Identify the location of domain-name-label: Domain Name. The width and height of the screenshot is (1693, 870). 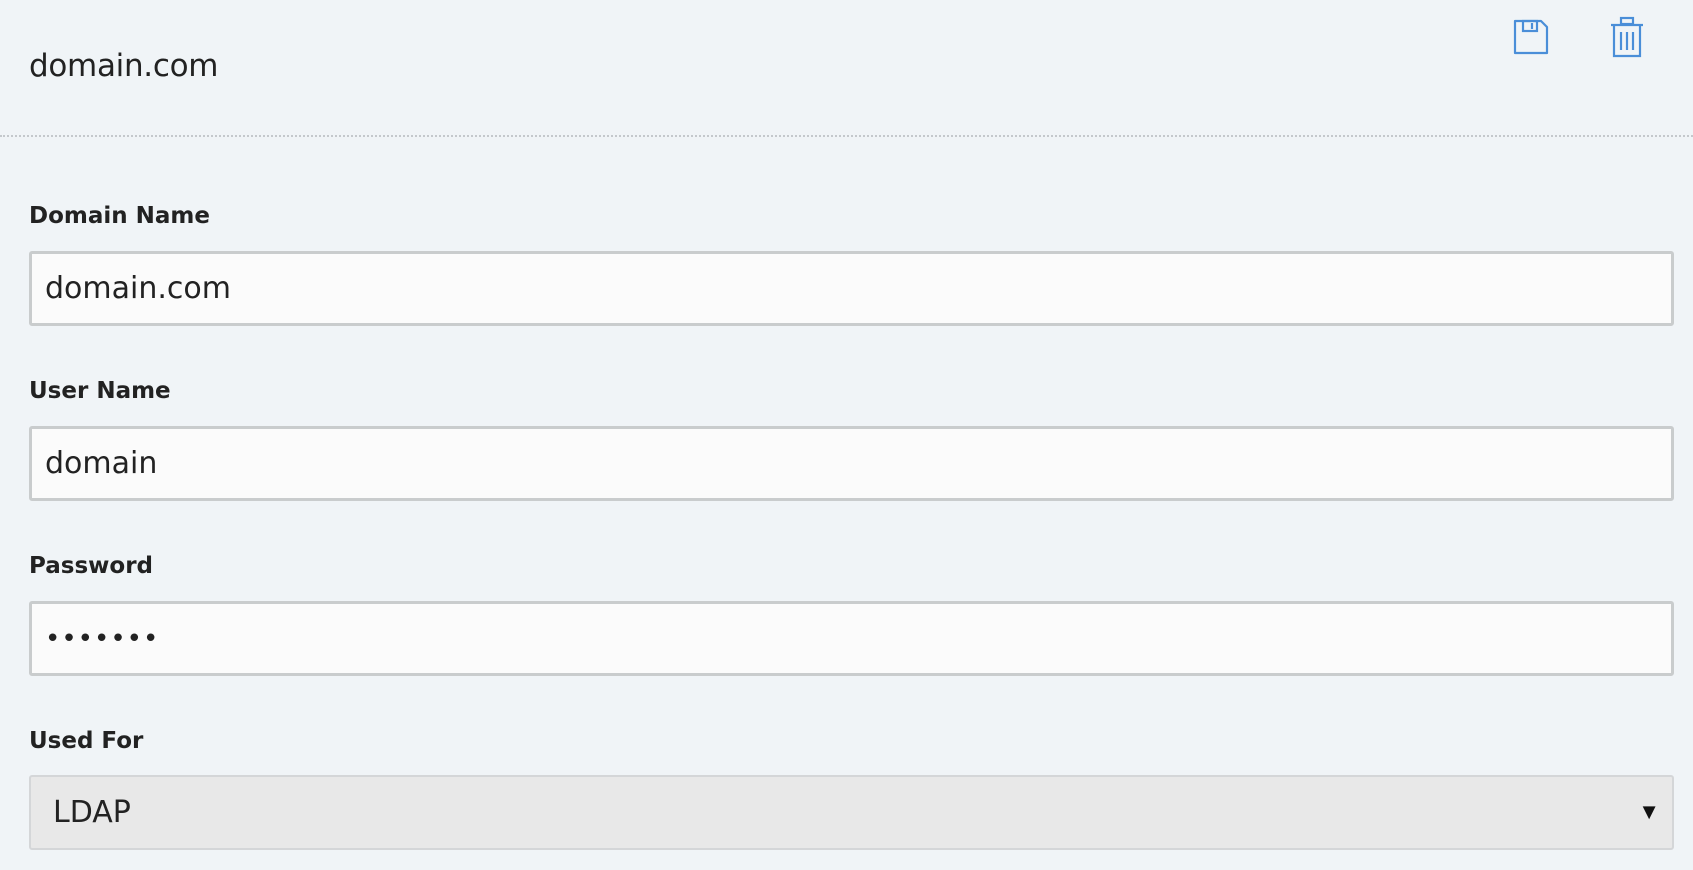
(119, 216).